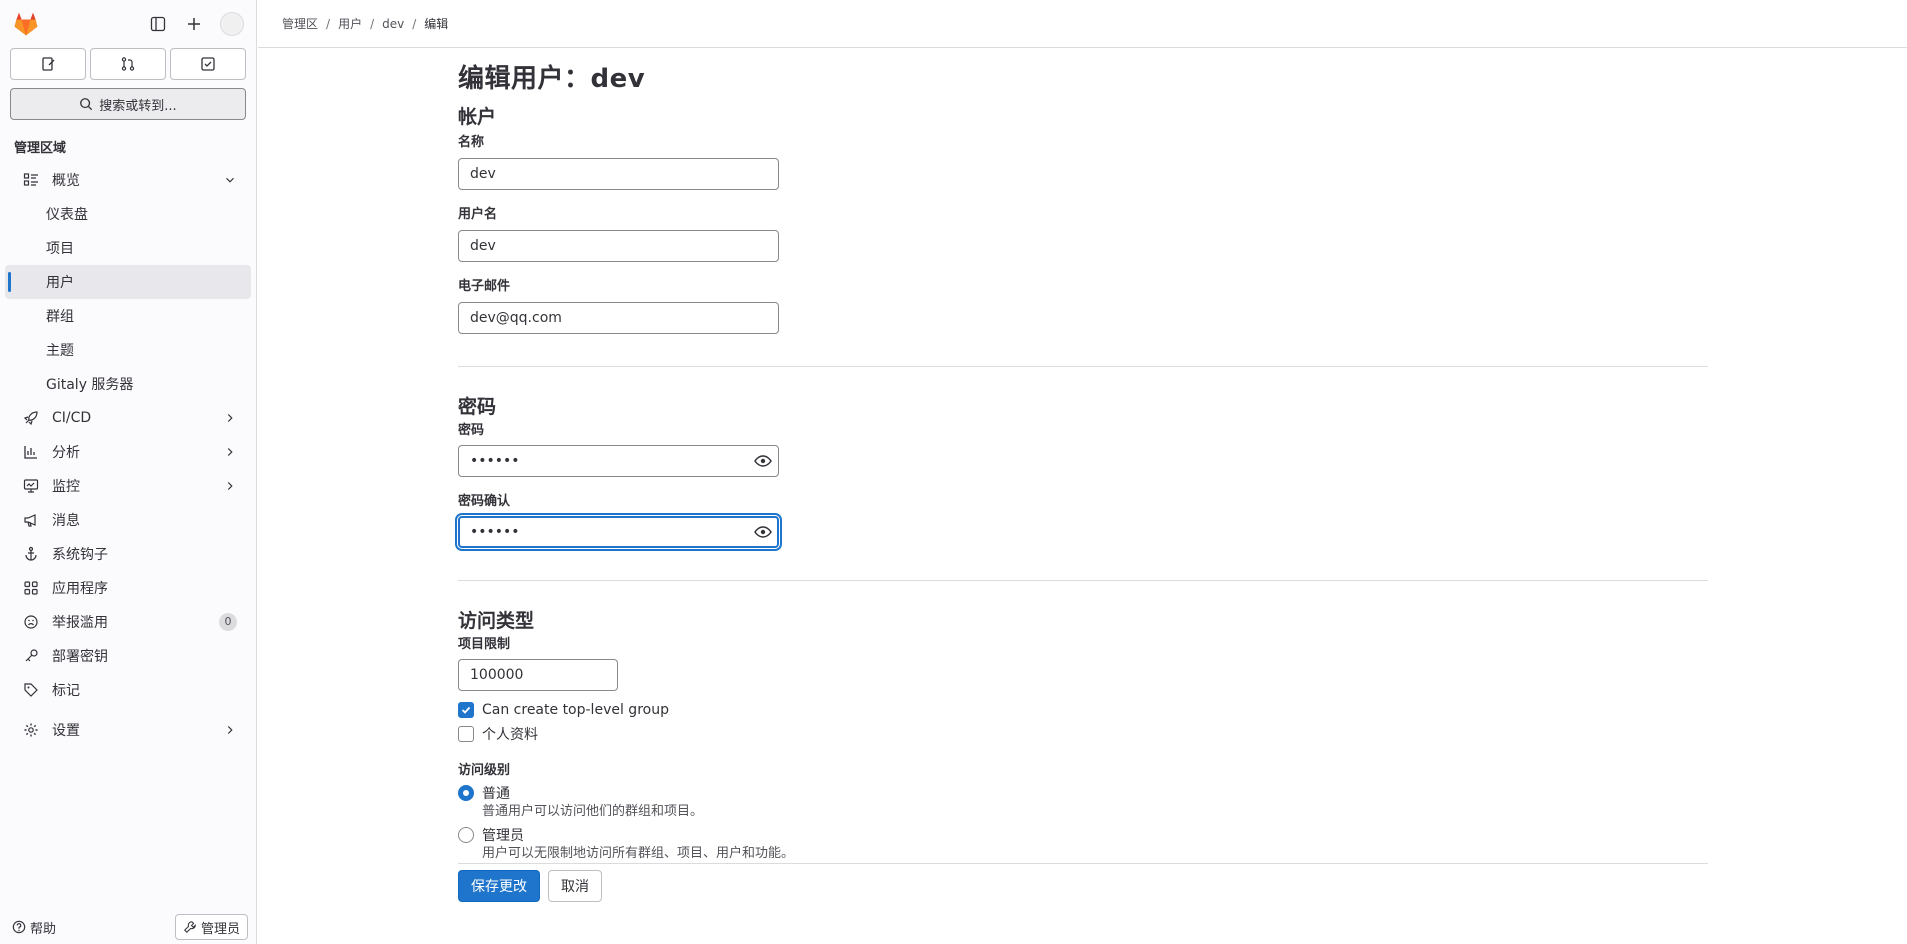  I want to click on cancel-button: 取消, so click(575, 886).